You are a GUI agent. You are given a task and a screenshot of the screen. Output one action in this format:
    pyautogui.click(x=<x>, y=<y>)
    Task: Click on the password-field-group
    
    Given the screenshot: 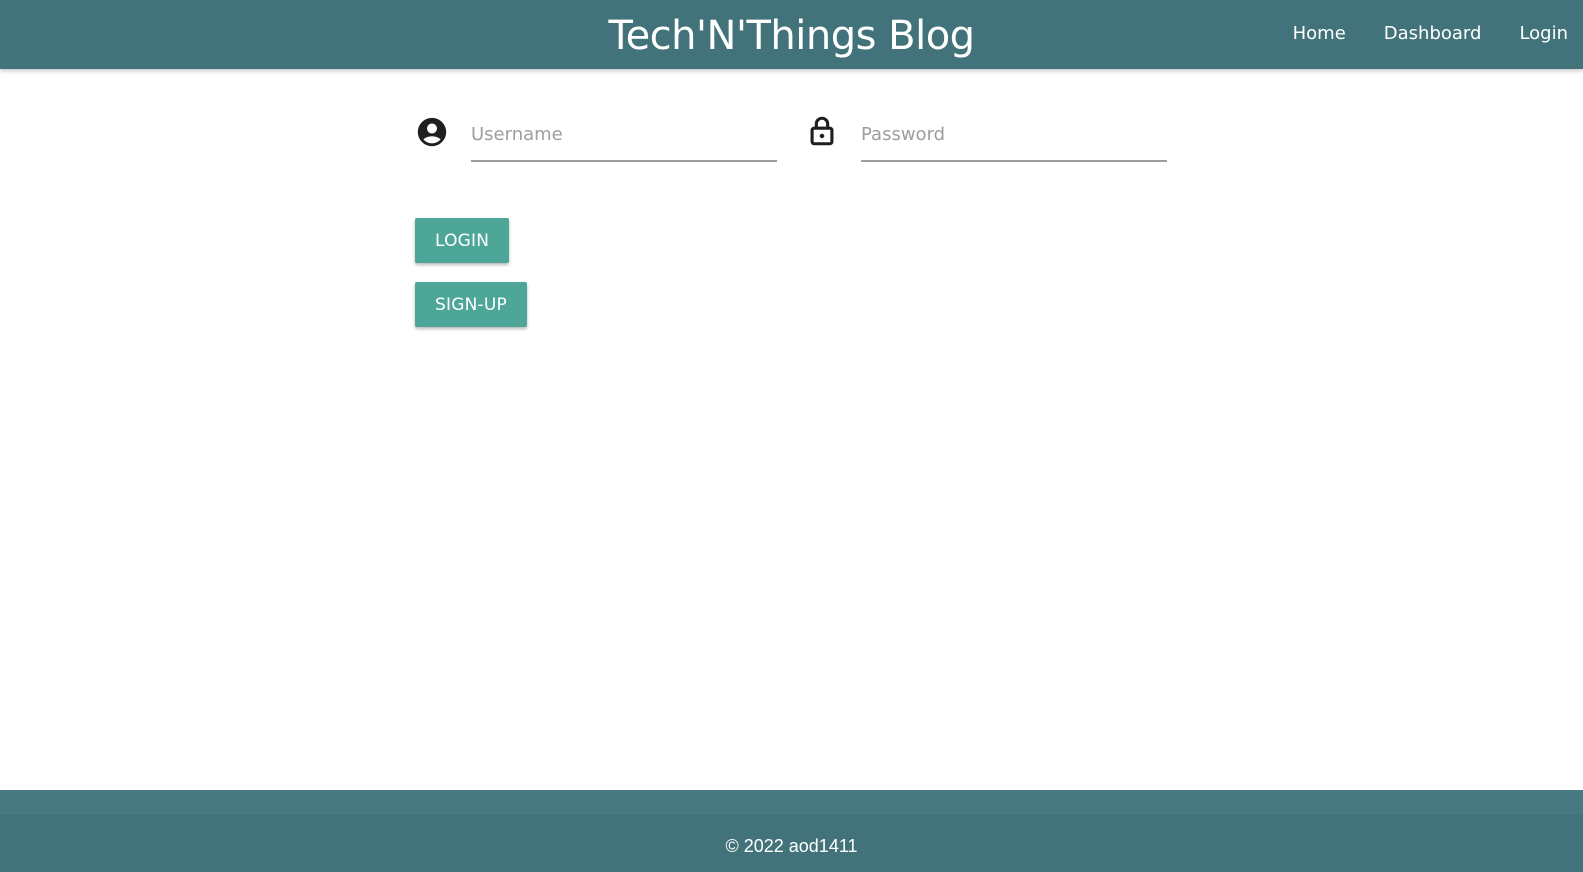 What is the action you would take?
    pyautogui.click(x=986, y=140)
    